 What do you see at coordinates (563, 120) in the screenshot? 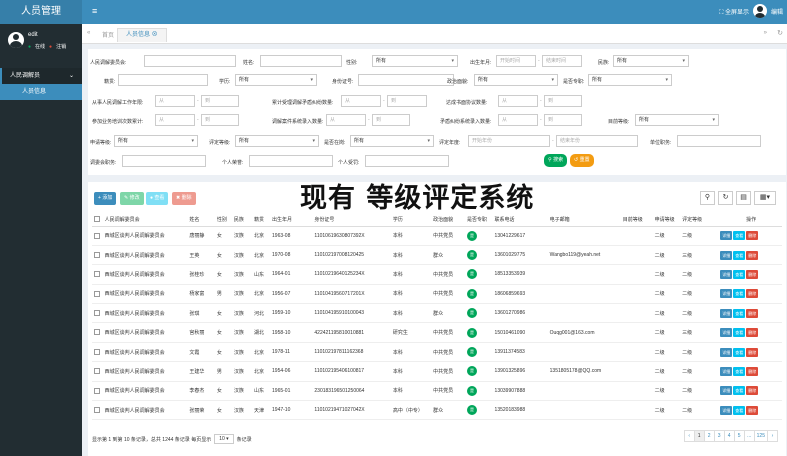
I see `paper-to-input: 到` at bounding box center [563, 120].